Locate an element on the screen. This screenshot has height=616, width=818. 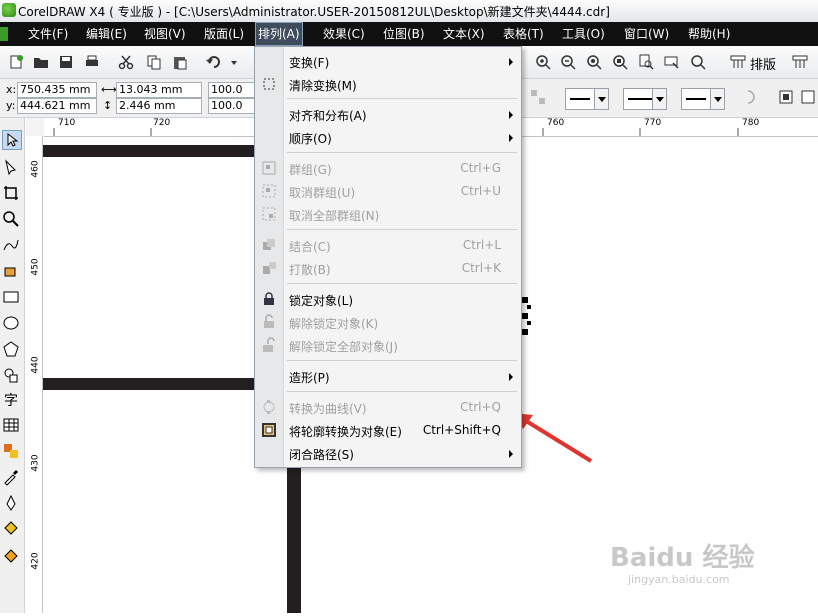
paste-icon is located at coordinates (180, 62).